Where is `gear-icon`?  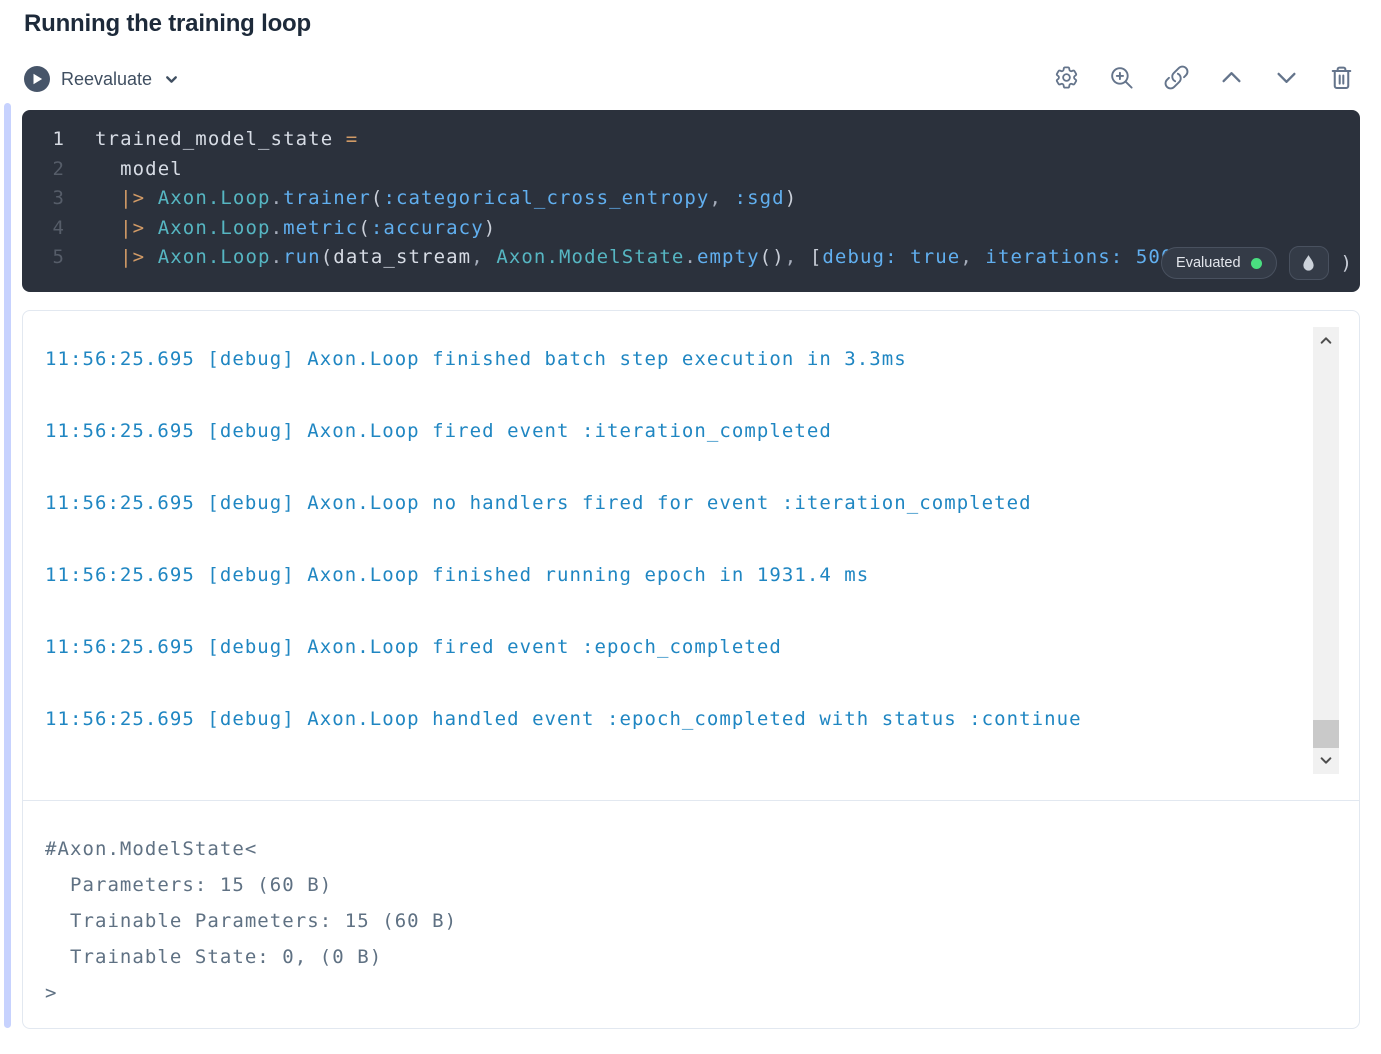
gear-icon is located at coordinates (1066, 79).